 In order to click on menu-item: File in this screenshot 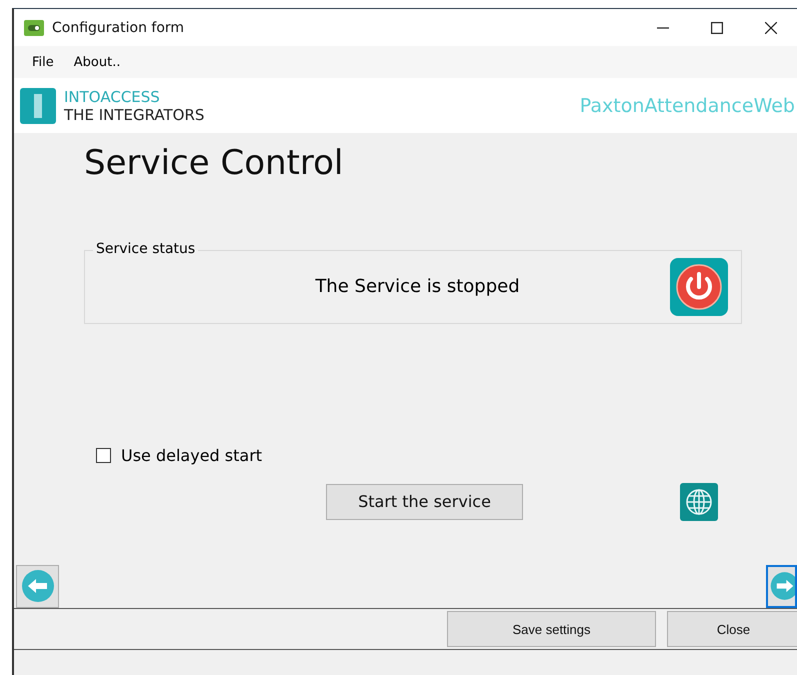, I will do `click(43, 62)`.